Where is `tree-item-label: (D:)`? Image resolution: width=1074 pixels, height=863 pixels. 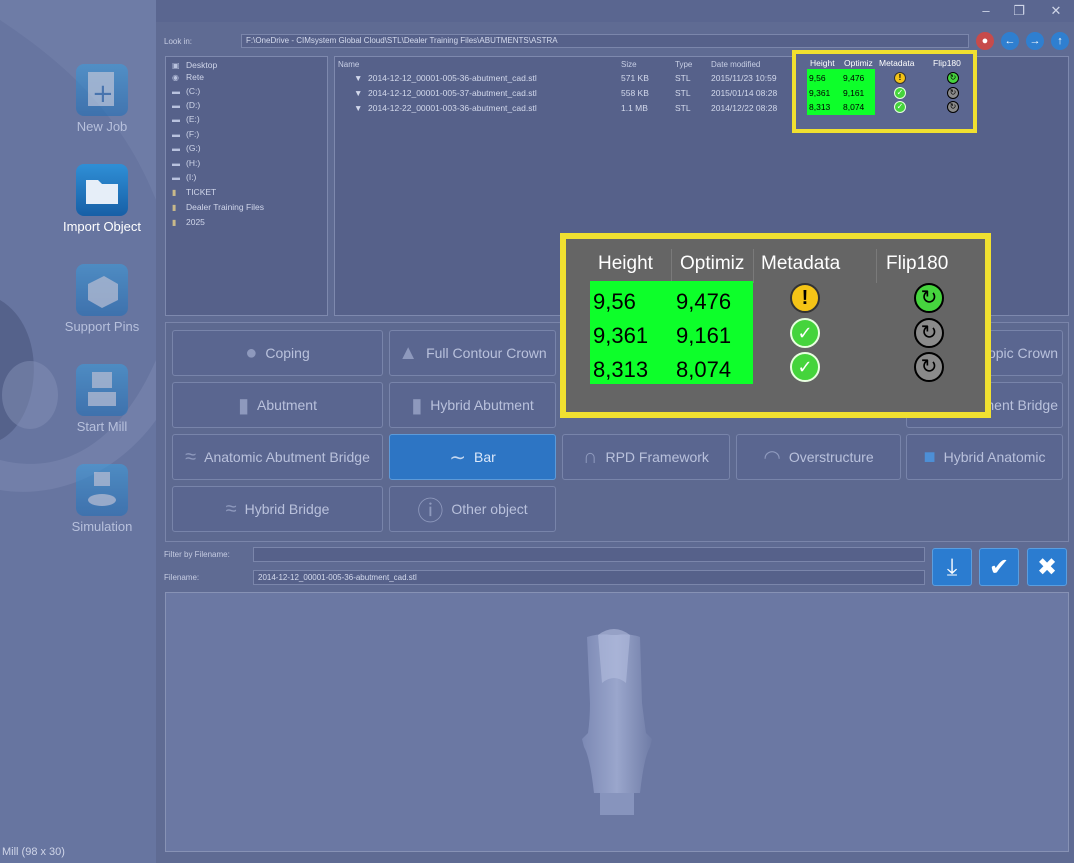
tree-item-label: (D:) is located at coordinates (193, 105).